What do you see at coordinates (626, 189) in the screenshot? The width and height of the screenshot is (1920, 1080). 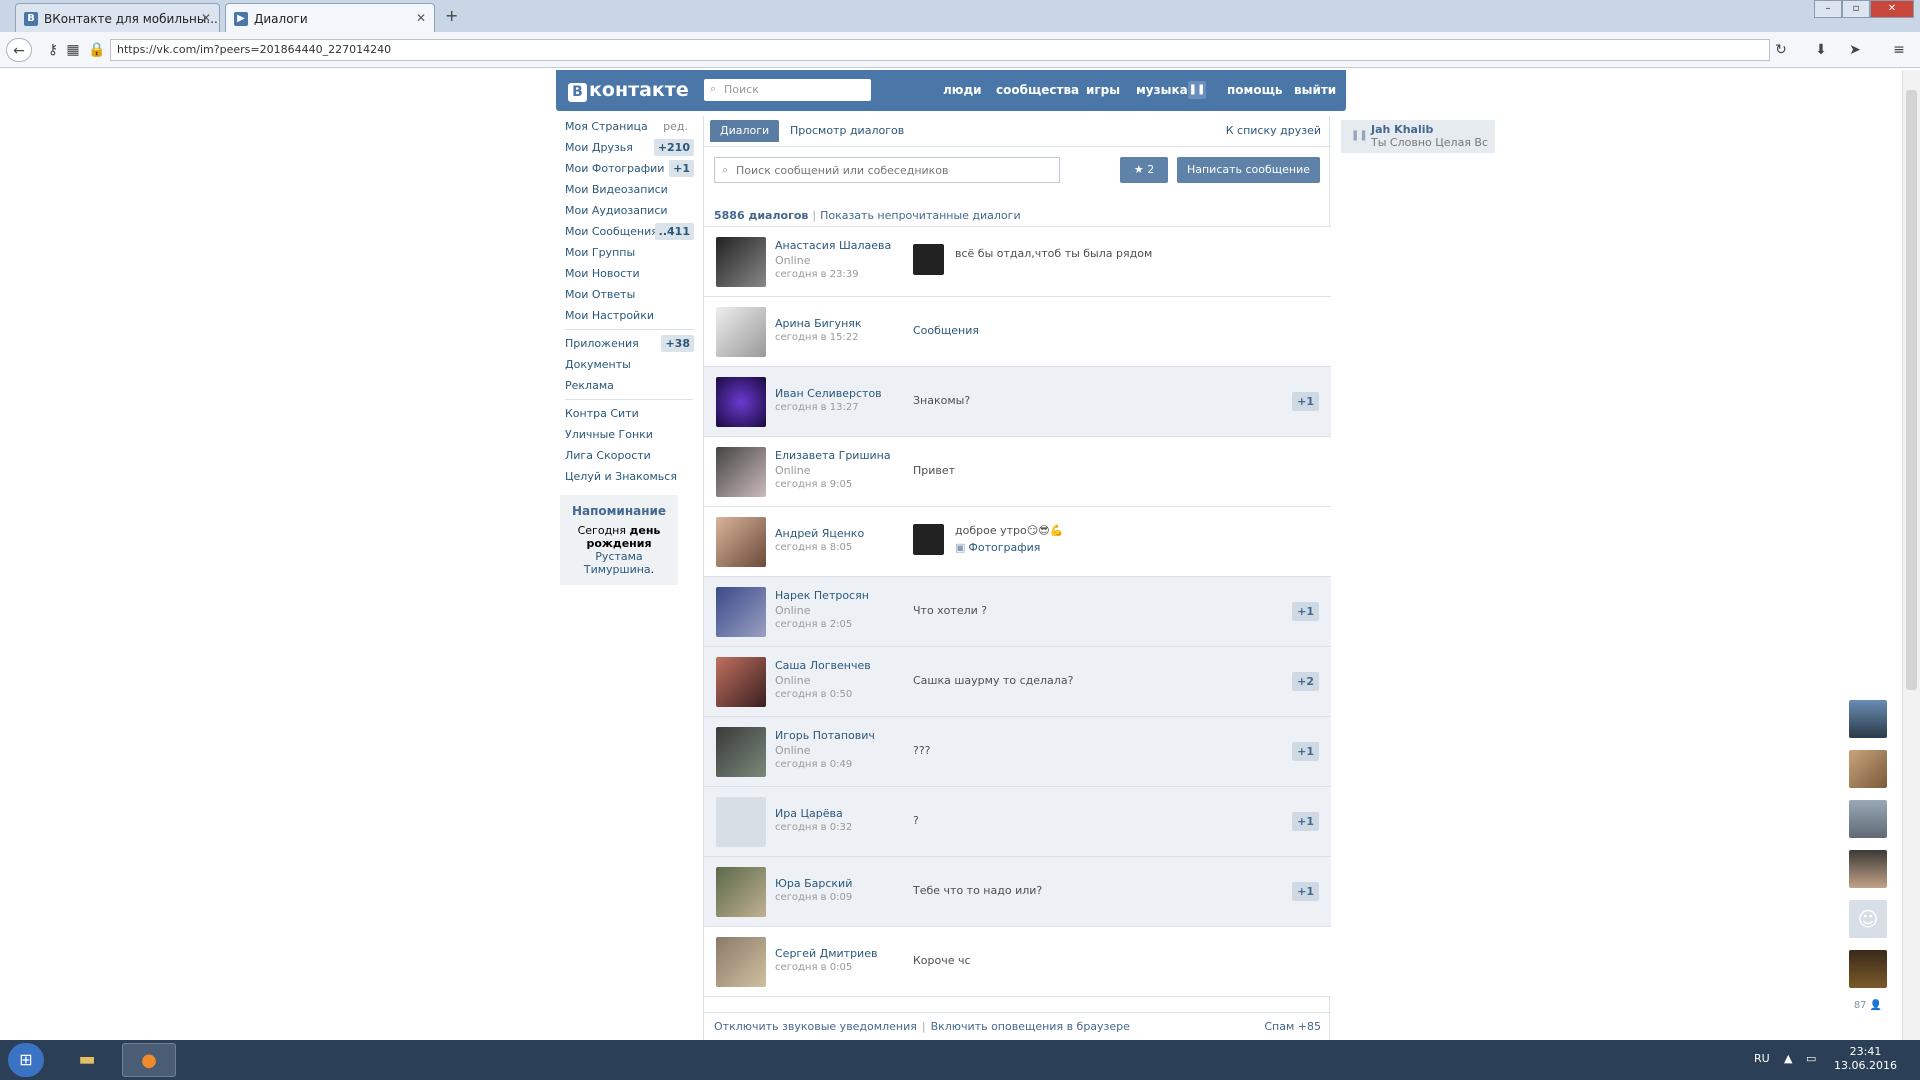 I see `sidebar-item-videos: Мои Видеозаписи` at bounding box center [626, 189].